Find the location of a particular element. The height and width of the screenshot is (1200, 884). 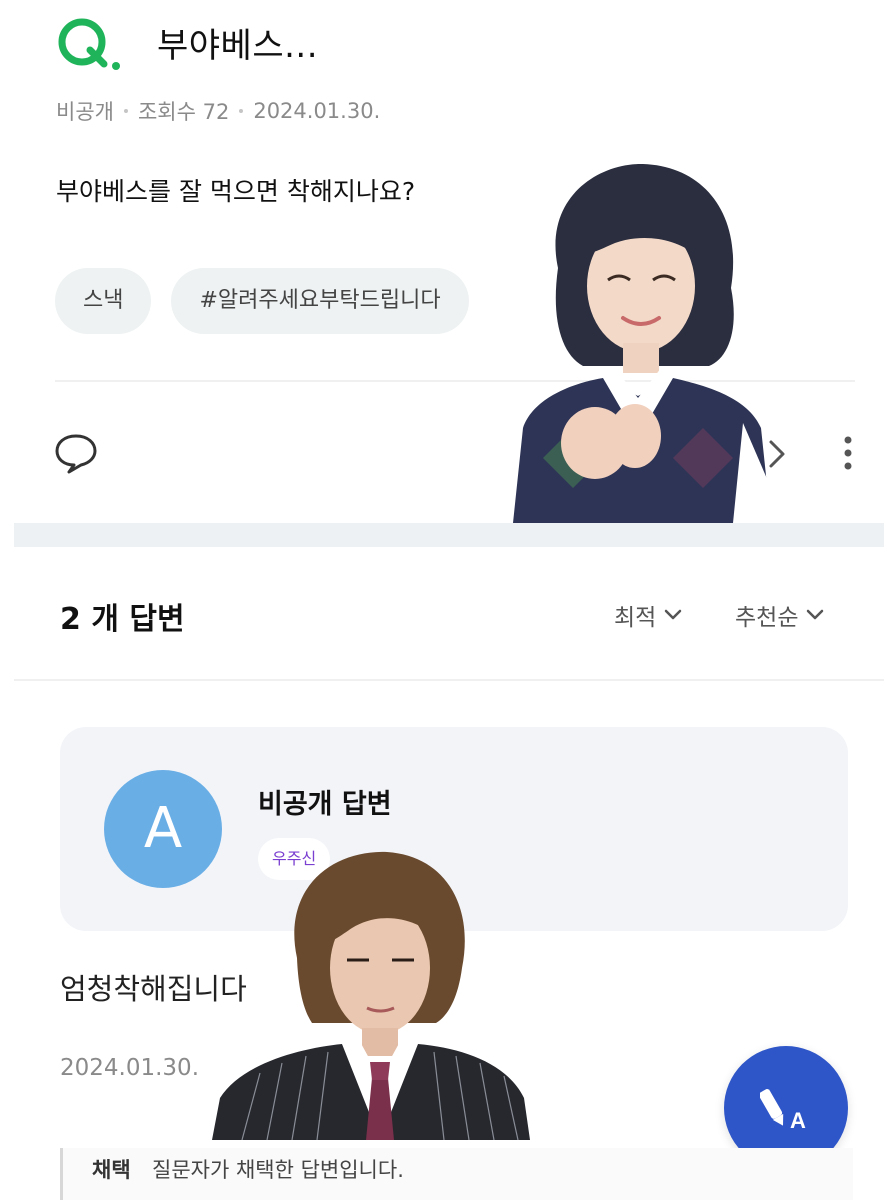

q-logo-icon is located at coordinates (89, 44).